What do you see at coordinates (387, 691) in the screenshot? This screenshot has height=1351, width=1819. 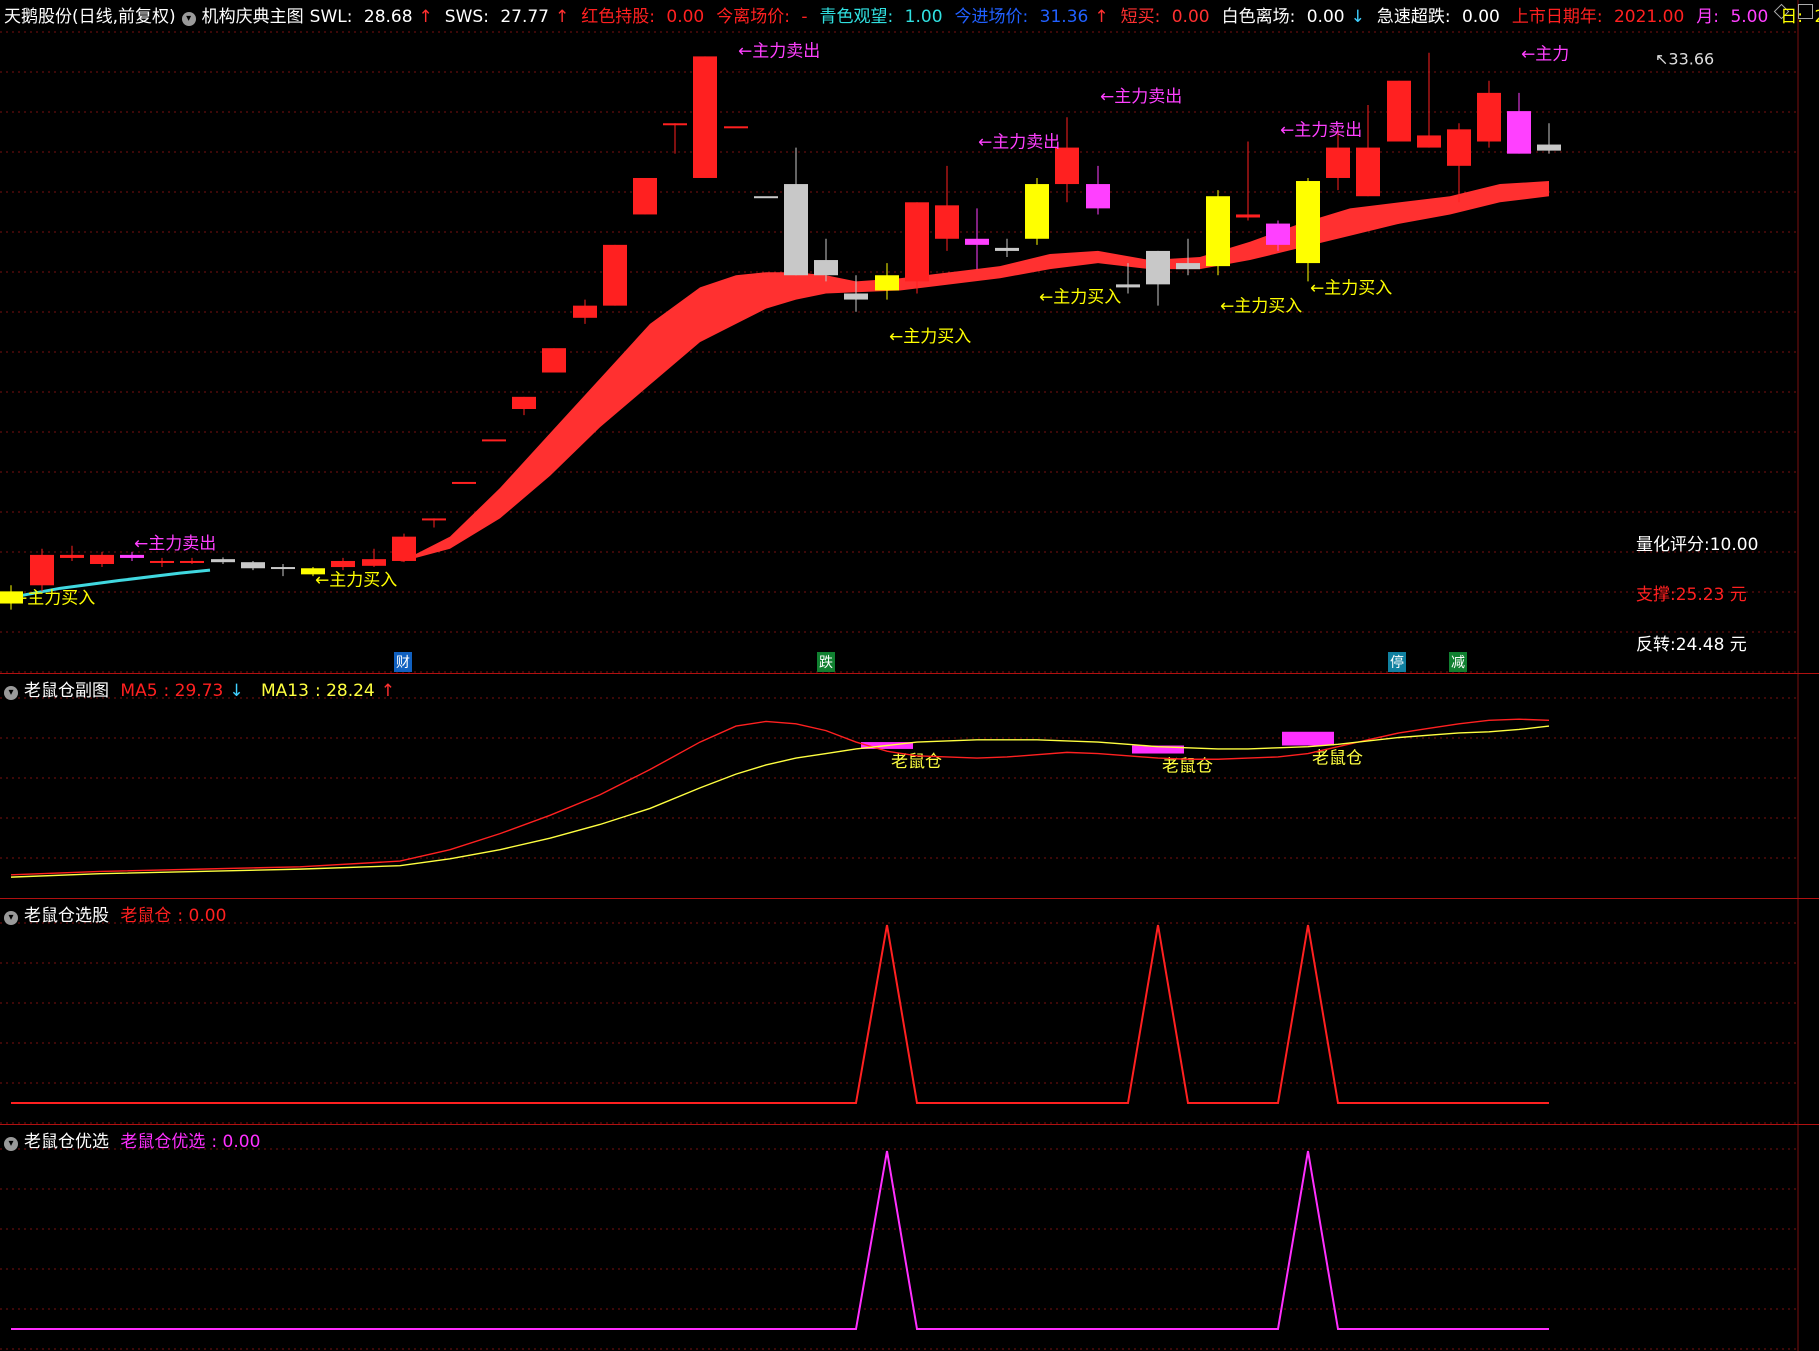 I see `ma13-arrow: ↑` at bounding box center [387, 691].